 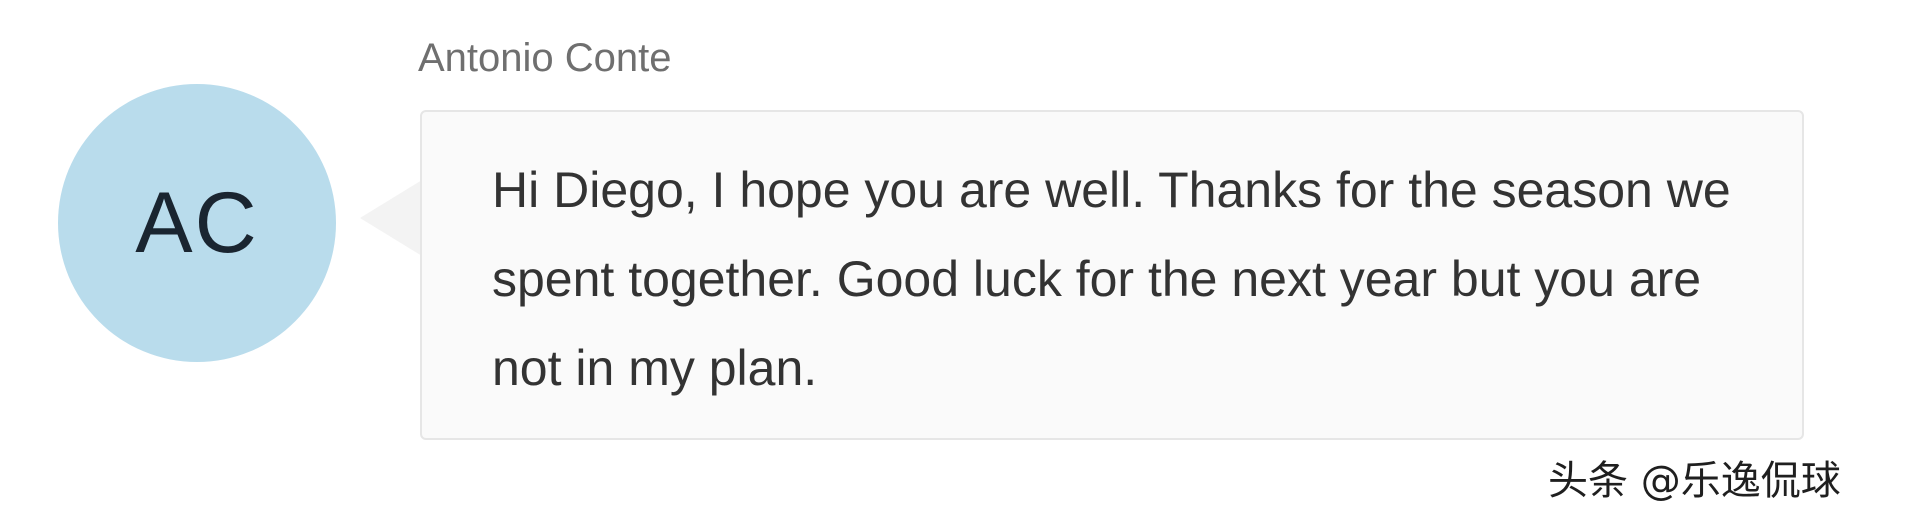 I want to click on sender-name: Antonio Conte, so click(x=545, y=58).